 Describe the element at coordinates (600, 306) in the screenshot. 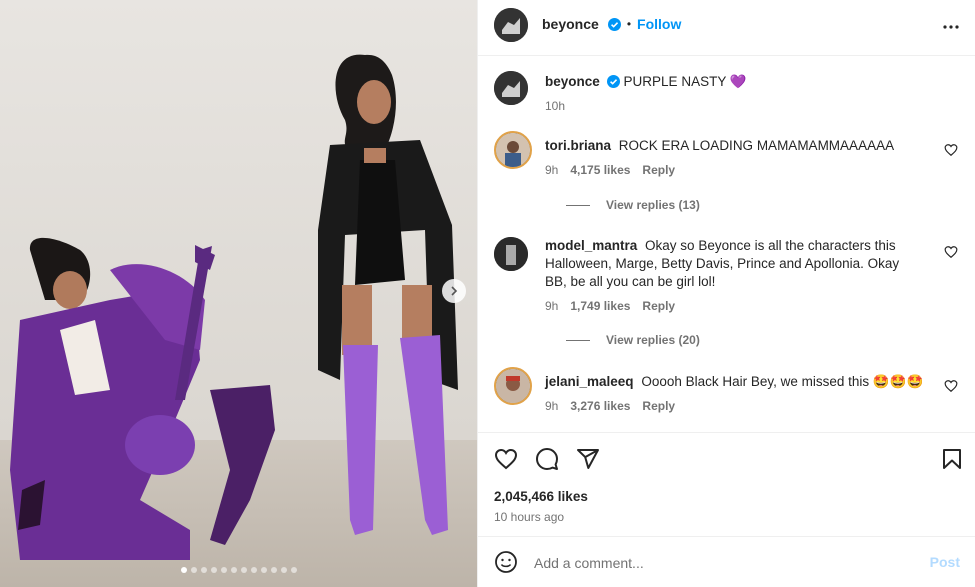

I see `comment-likes: 1,749 likes` at that location.